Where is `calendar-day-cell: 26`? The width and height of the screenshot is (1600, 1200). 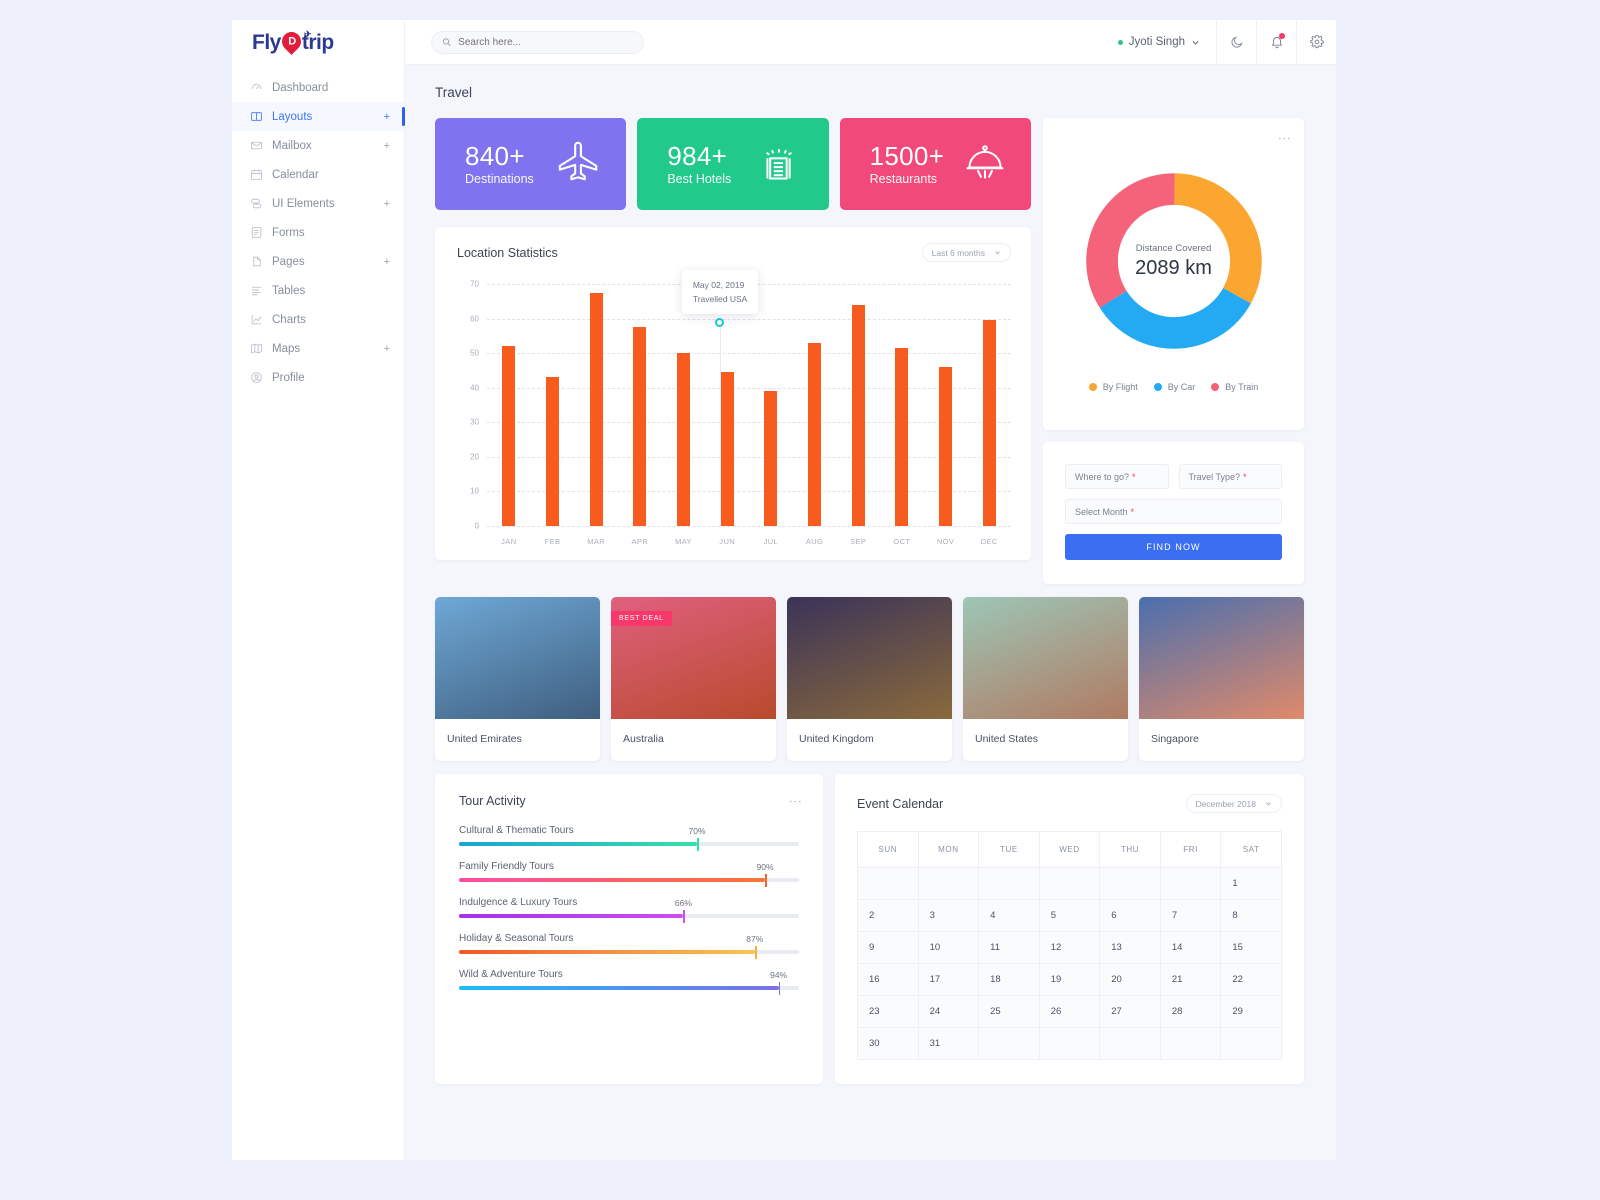 calendar-day-cell: 26 is located at coordinates (1069, 1011).